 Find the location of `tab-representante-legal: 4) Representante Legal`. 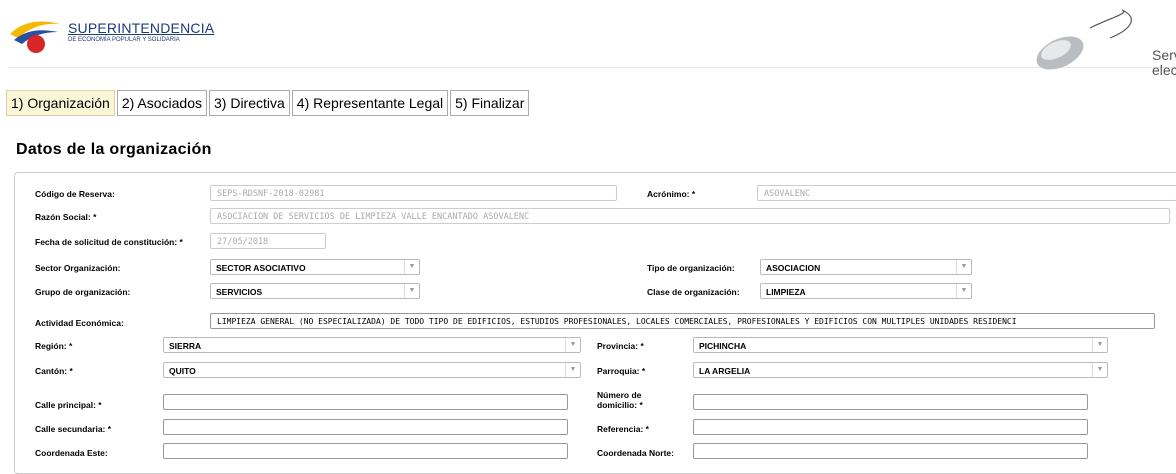

tab-representante-legal: 4) Representante Legal is located at coordinates (370, 103).